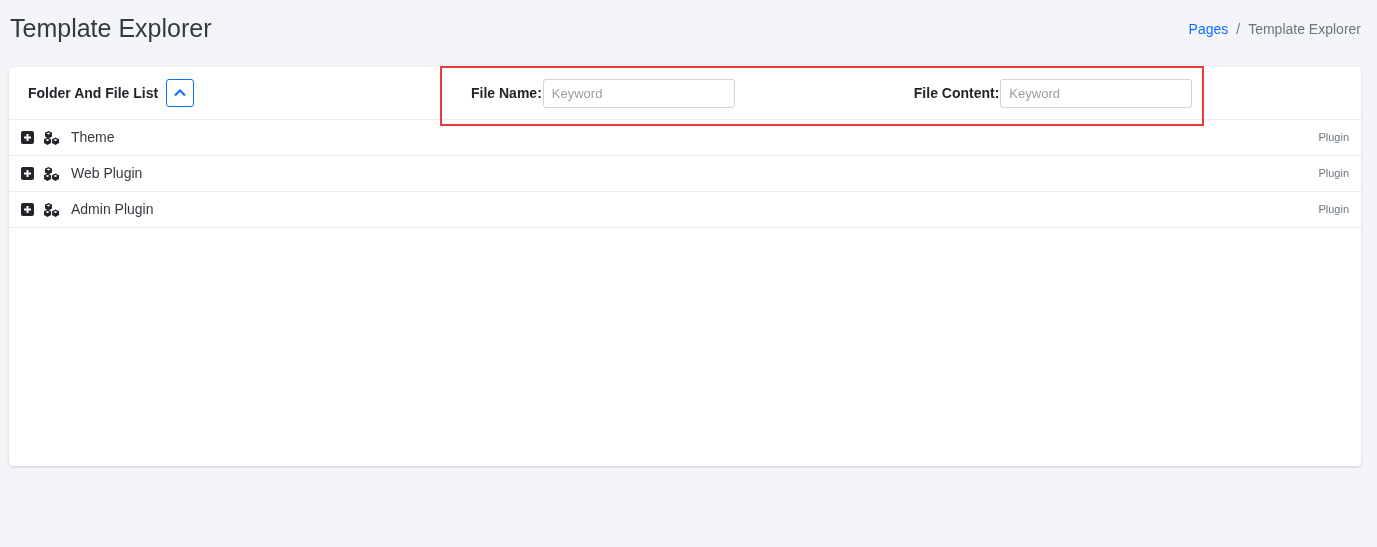 The height and width of the screenshot is (547, 1377). Describe the element at coordinates (1304, 29) in the screenshot. I see `breadcrumb-current: Template Explorer` at that location.